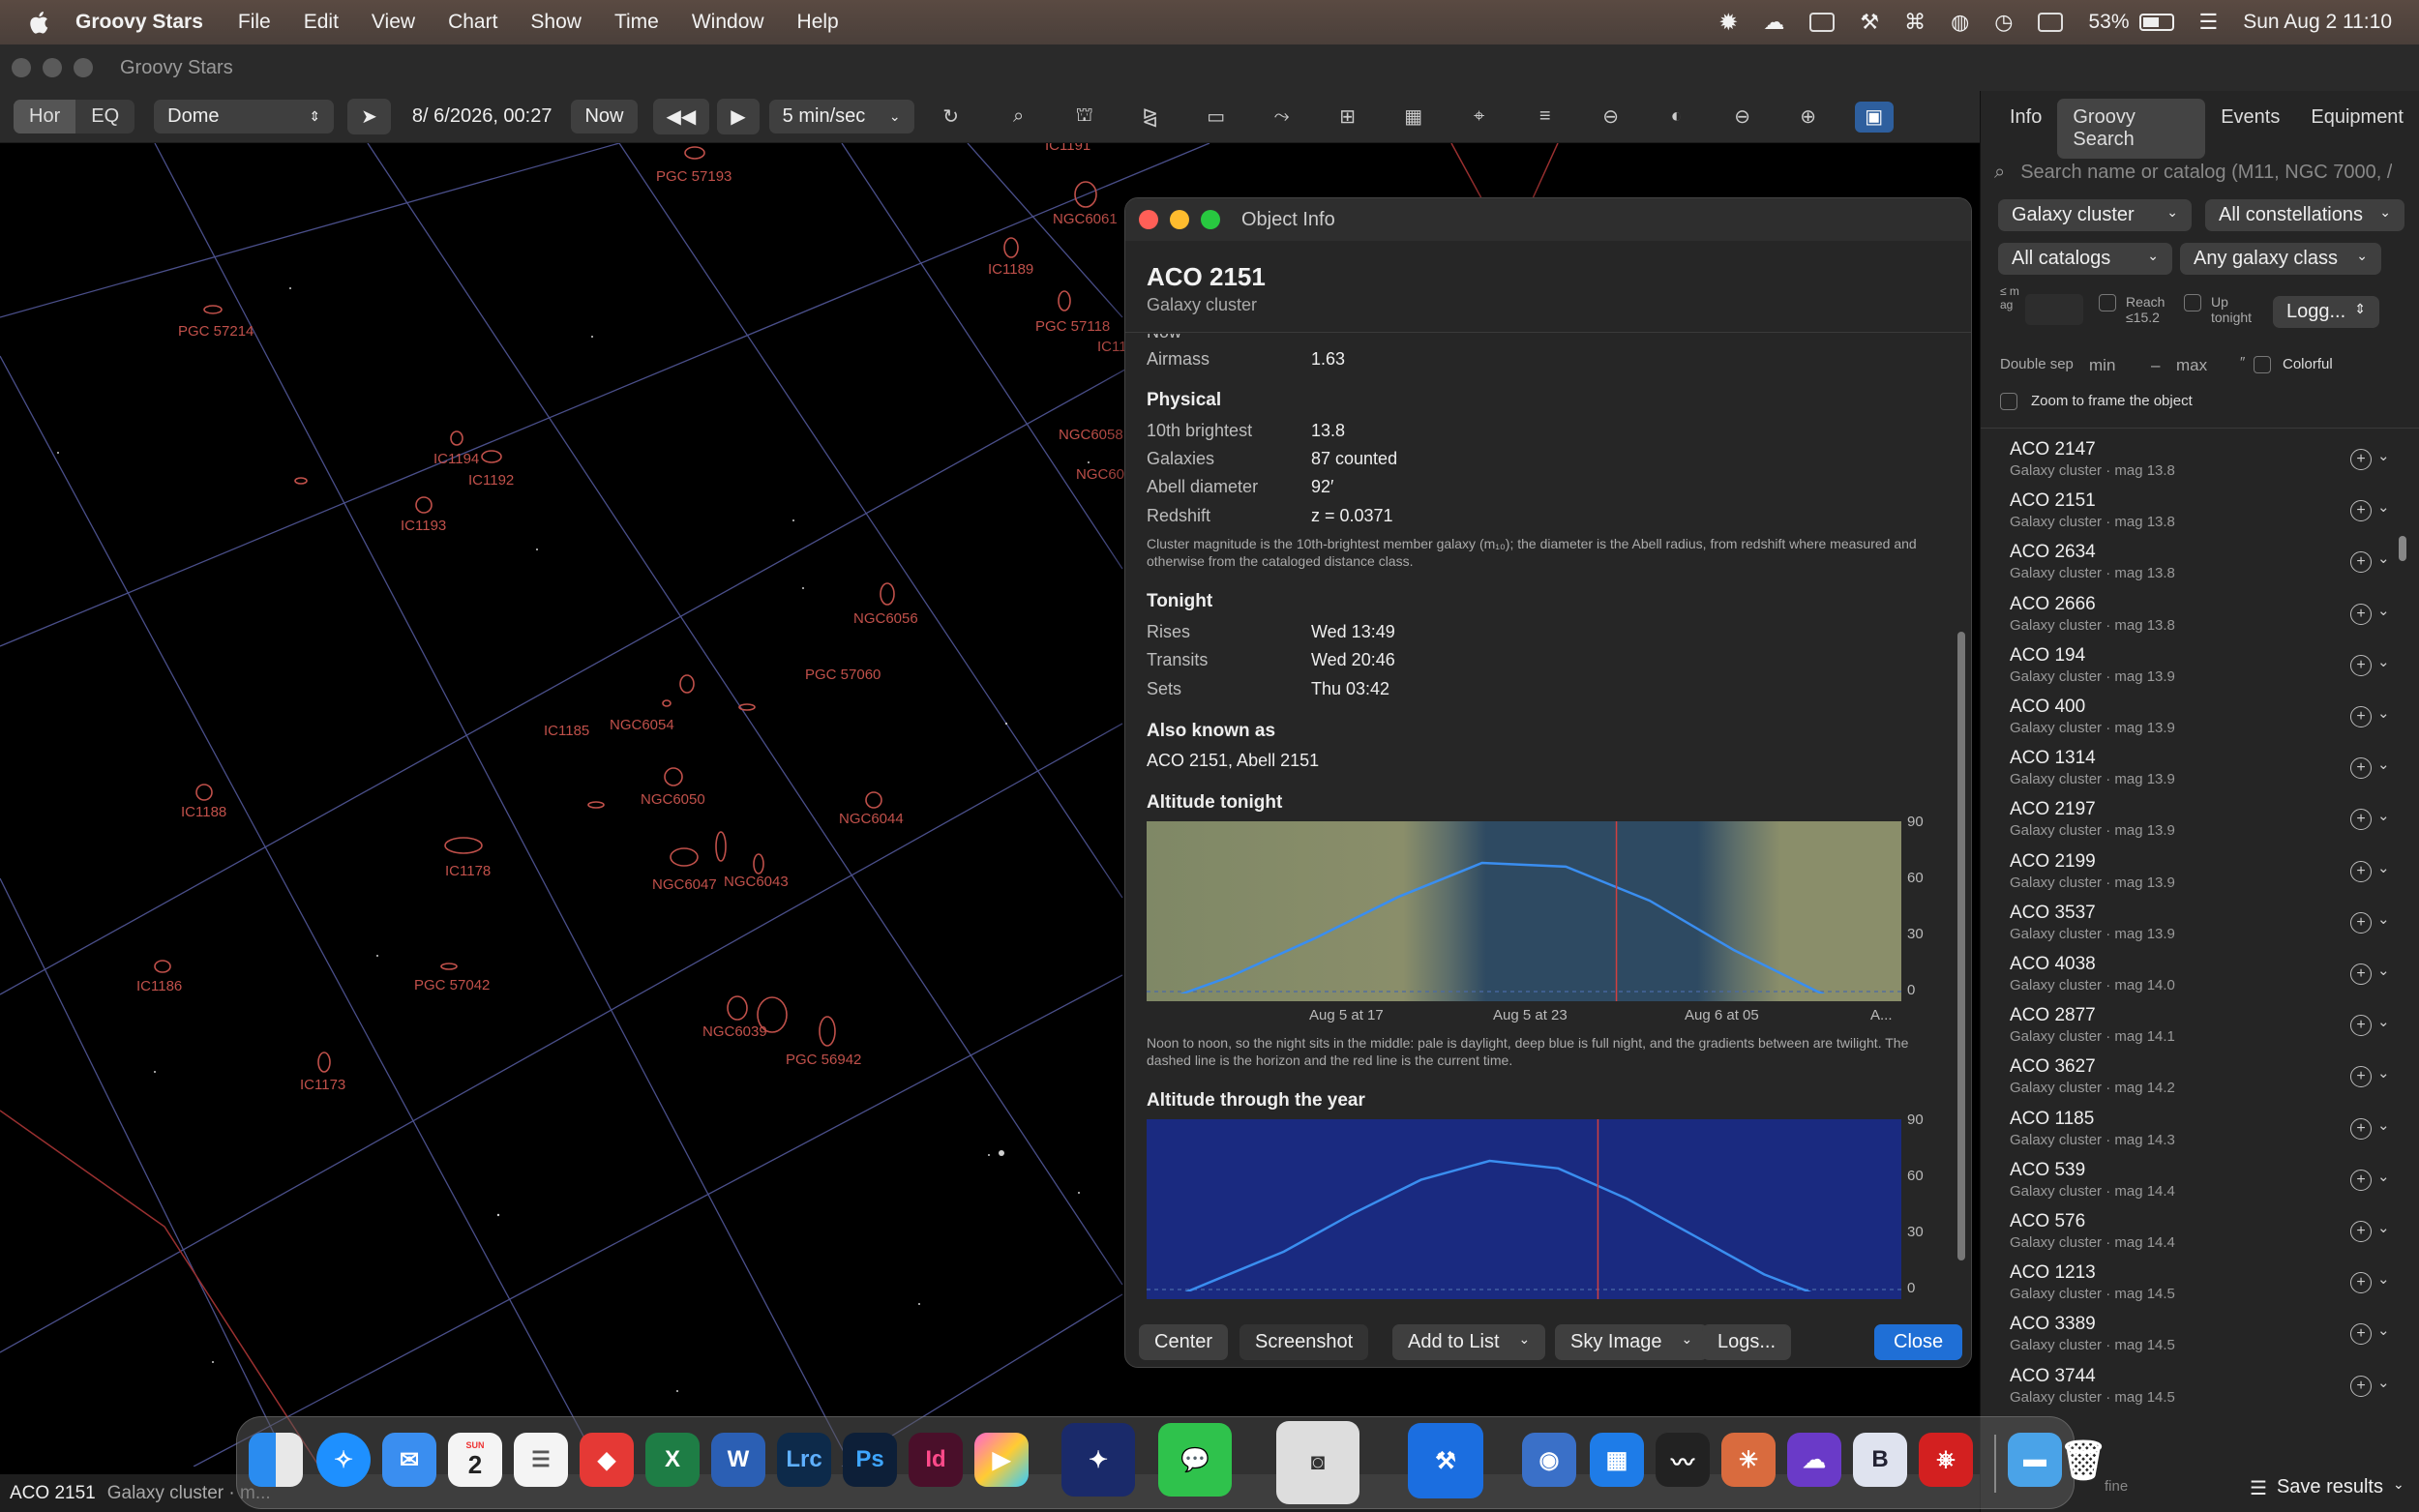 This screenshot has height=1512, width=2419. I want to click on result-row: ACO 400 Galaxy cluster · mag 13.9 + ⌄, so click(2213, 722).